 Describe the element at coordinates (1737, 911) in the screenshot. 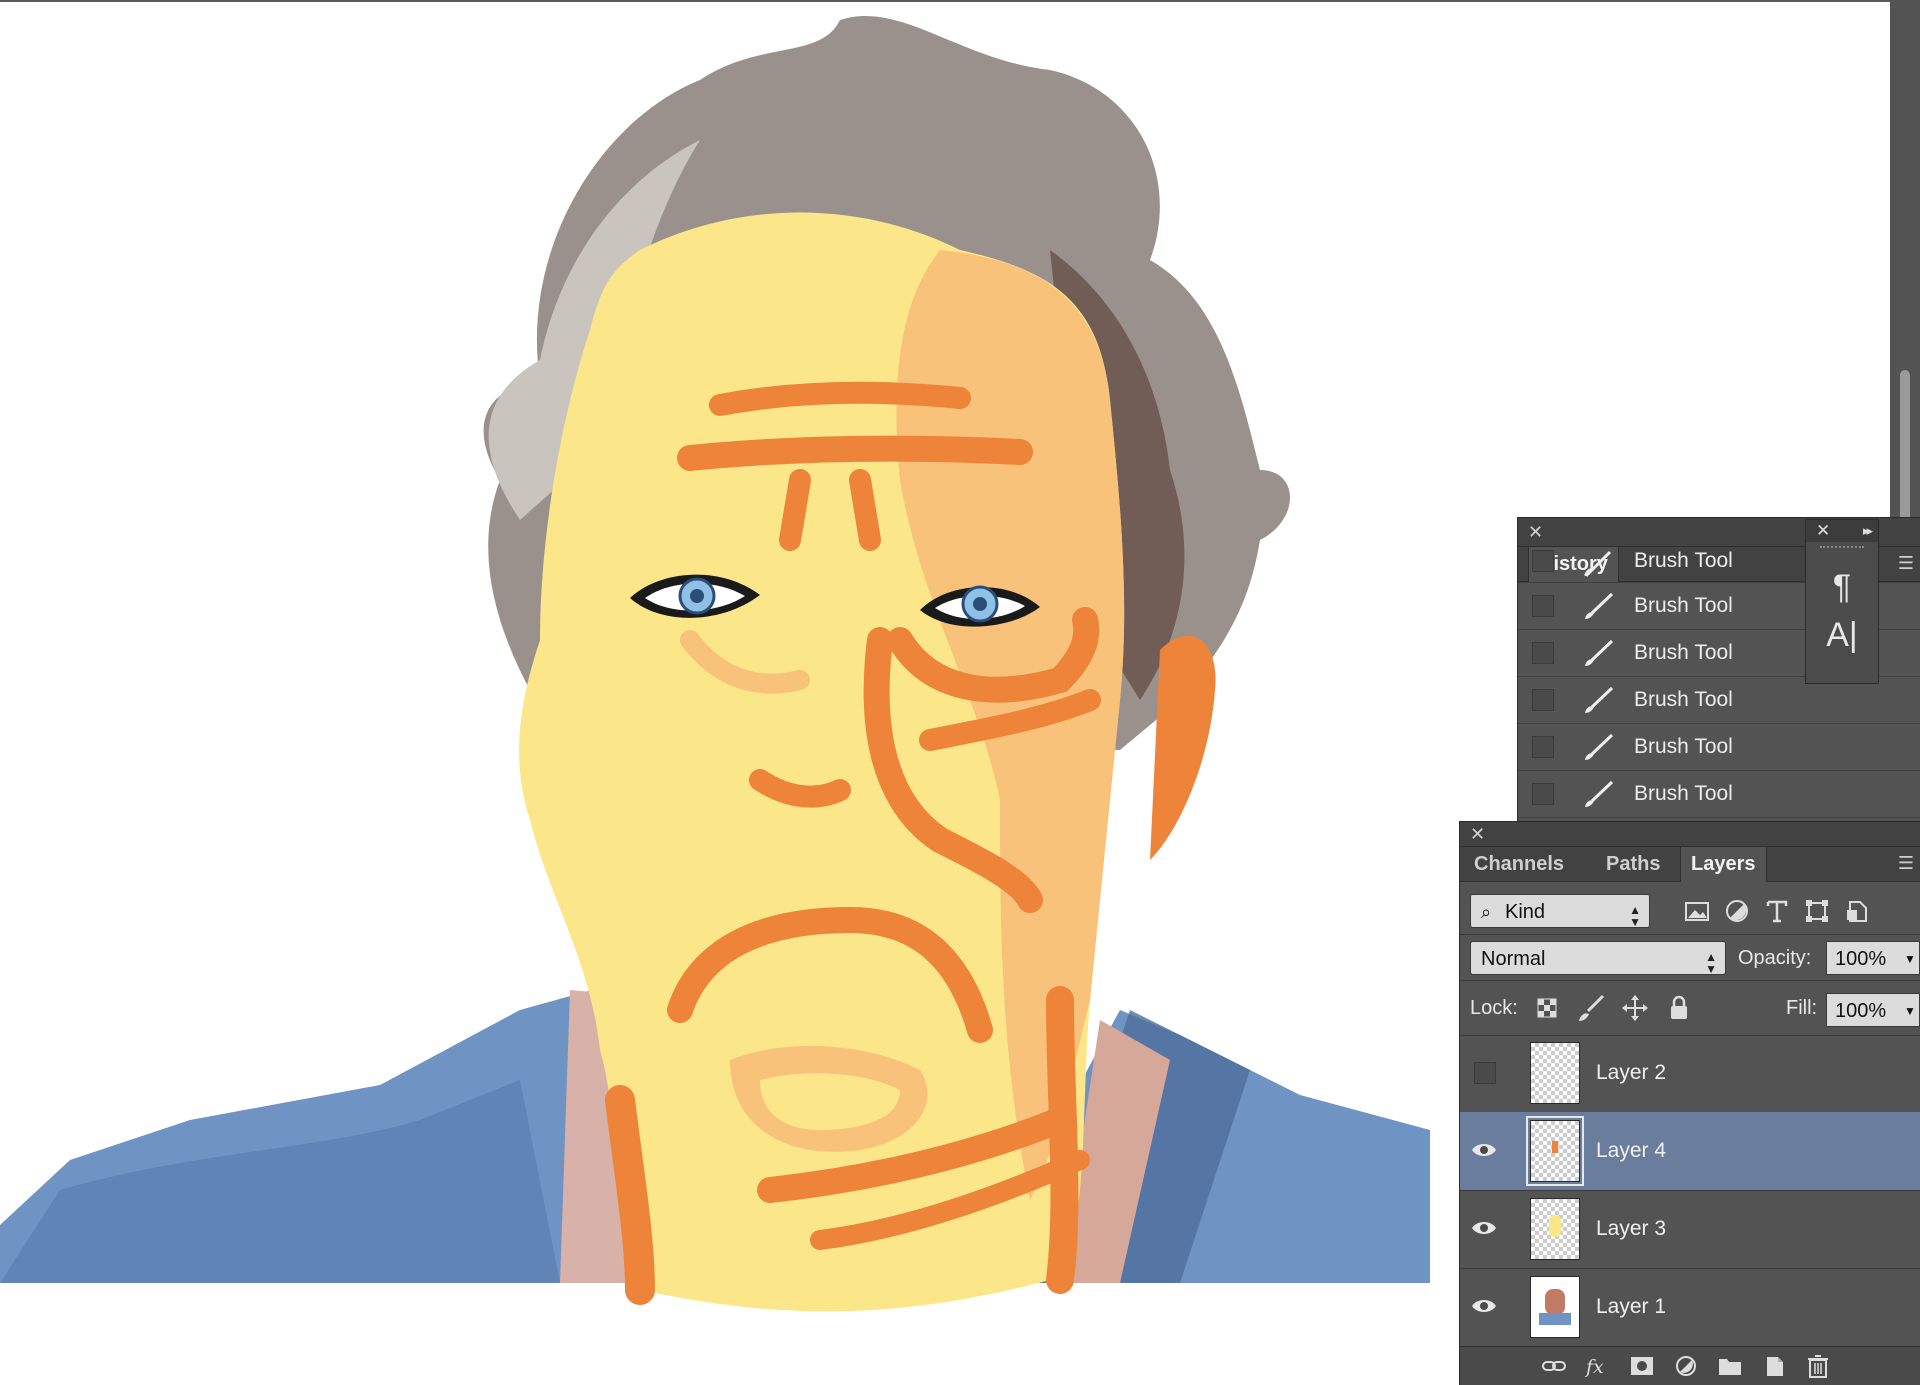

I see `adjustment-layer-filter-icon` at that location.